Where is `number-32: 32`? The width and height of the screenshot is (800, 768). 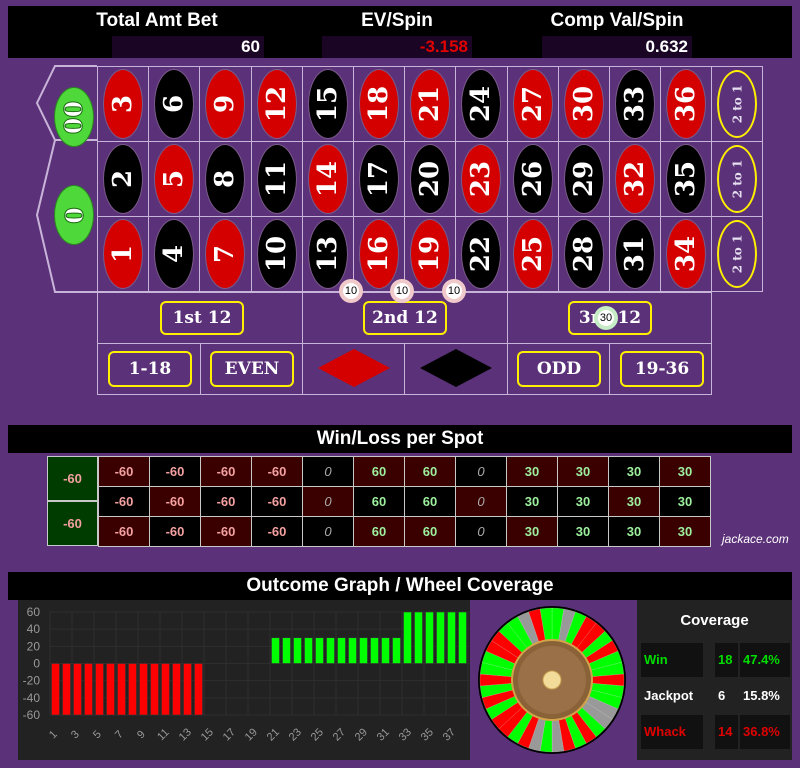 number-32: 32 is located at coordinates (635, 179).